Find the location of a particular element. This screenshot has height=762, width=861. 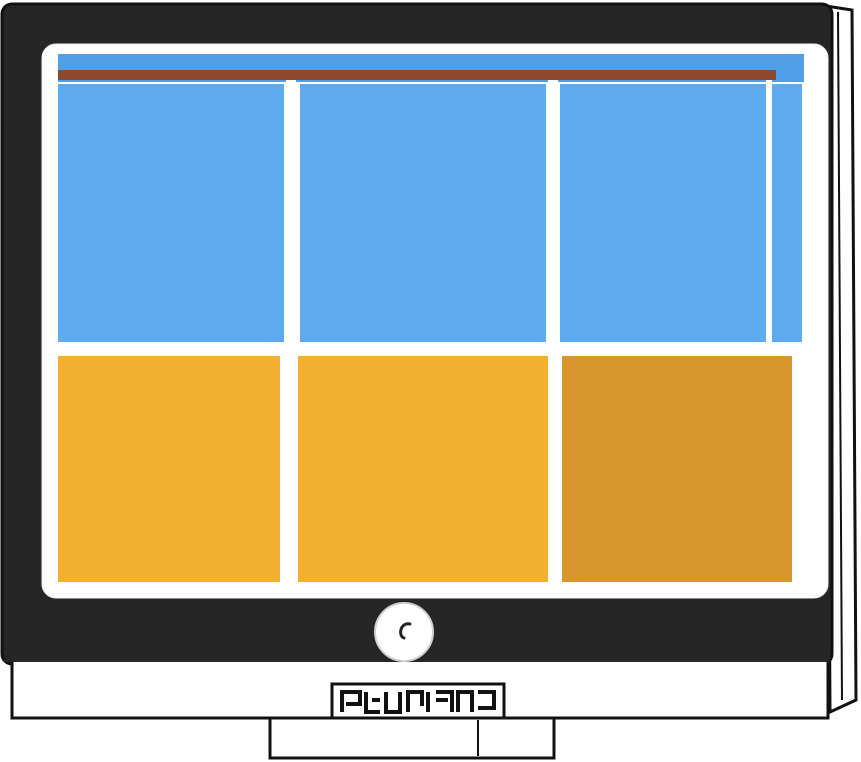

tile-bottom-middle is located at coordinates (423, 469).